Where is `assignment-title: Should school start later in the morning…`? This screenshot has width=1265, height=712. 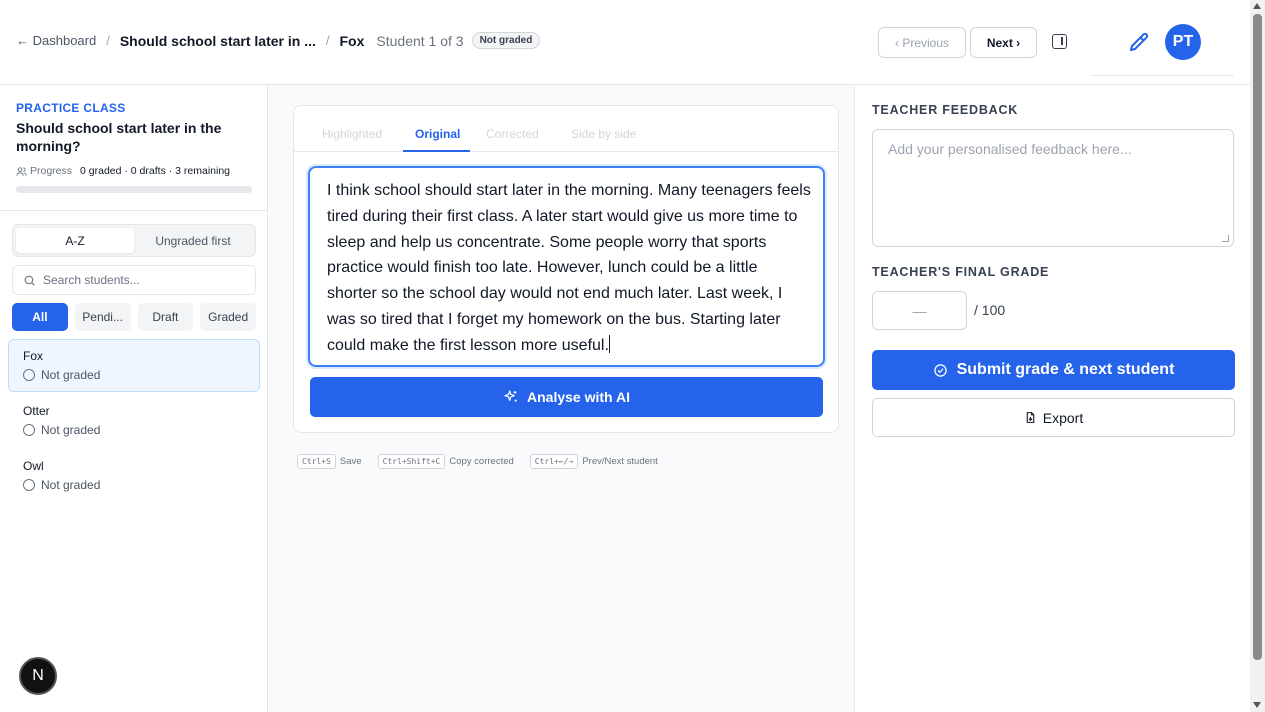
assignment-title: Should school start later in the morning… is located at coordinates (119, 137).